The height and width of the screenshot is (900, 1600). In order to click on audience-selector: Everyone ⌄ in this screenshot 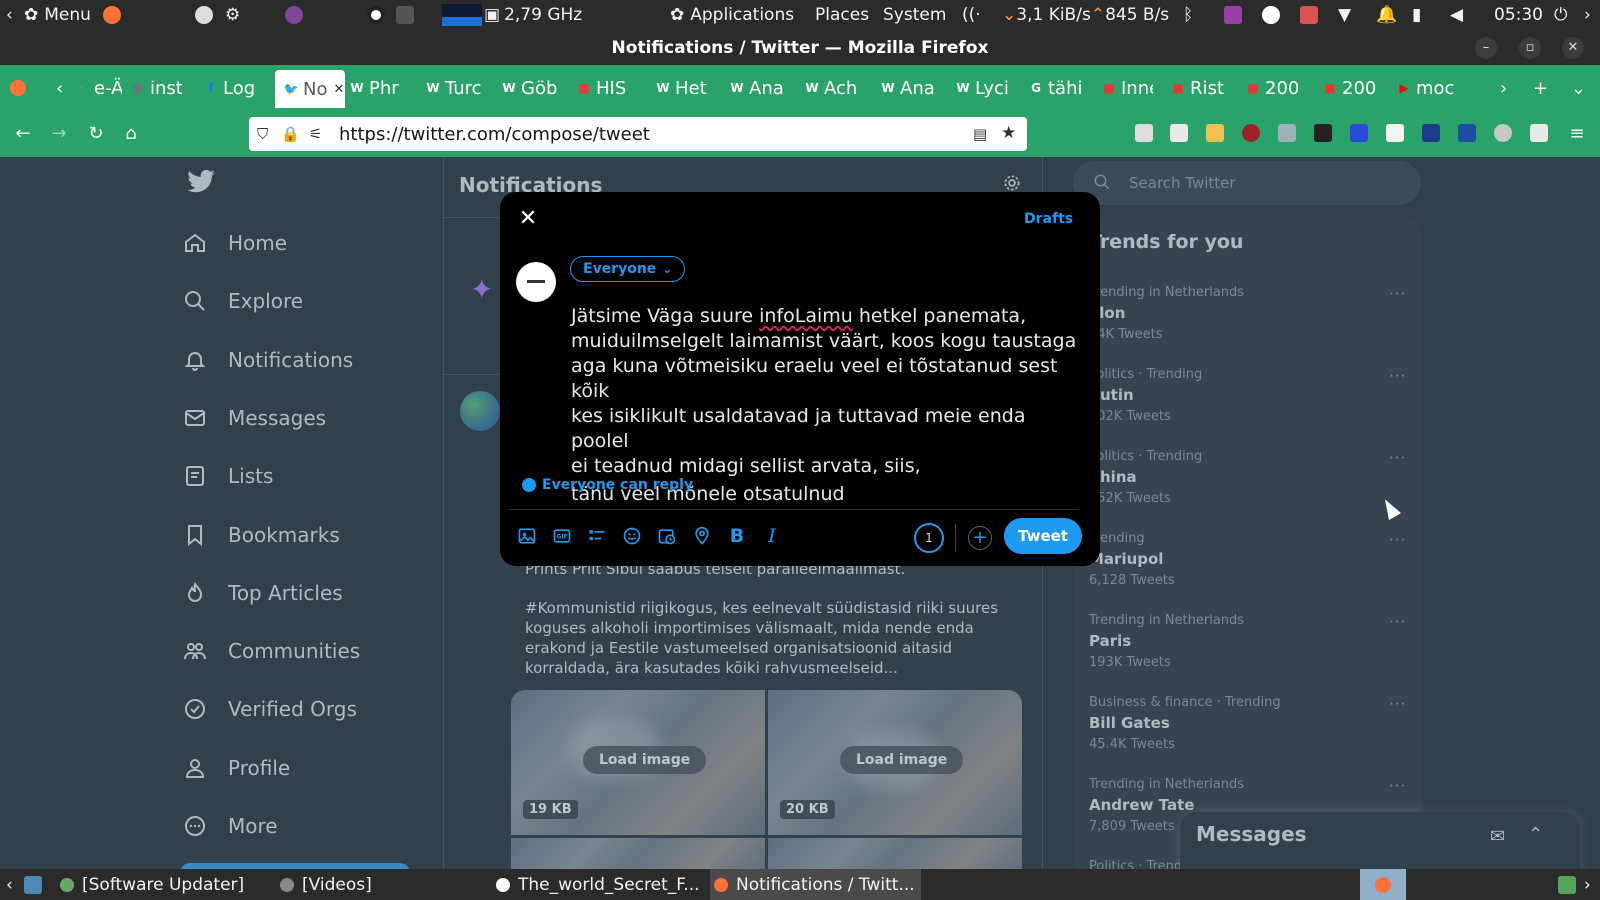, I will do `click(628, 269)`.